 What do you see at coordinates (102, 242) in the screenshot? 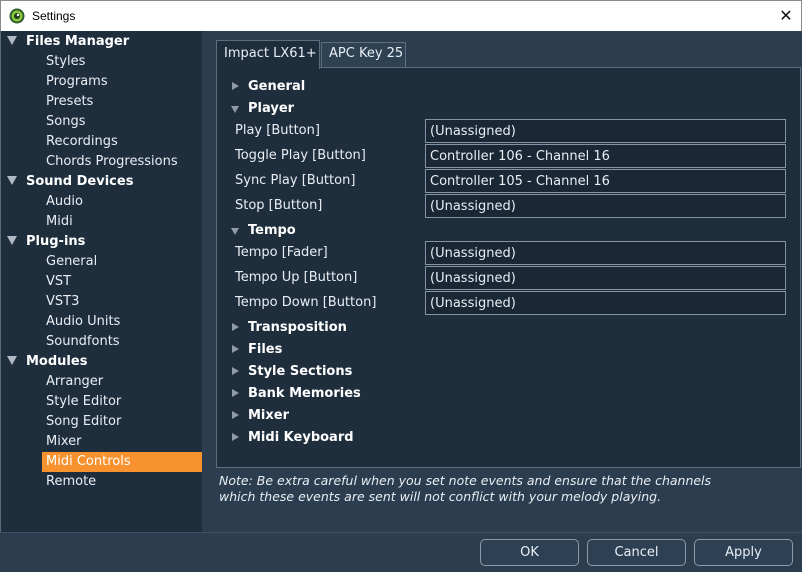
I see `sidebar-category-plug-ins: Plug-ins` at bounding box center [102, 242].